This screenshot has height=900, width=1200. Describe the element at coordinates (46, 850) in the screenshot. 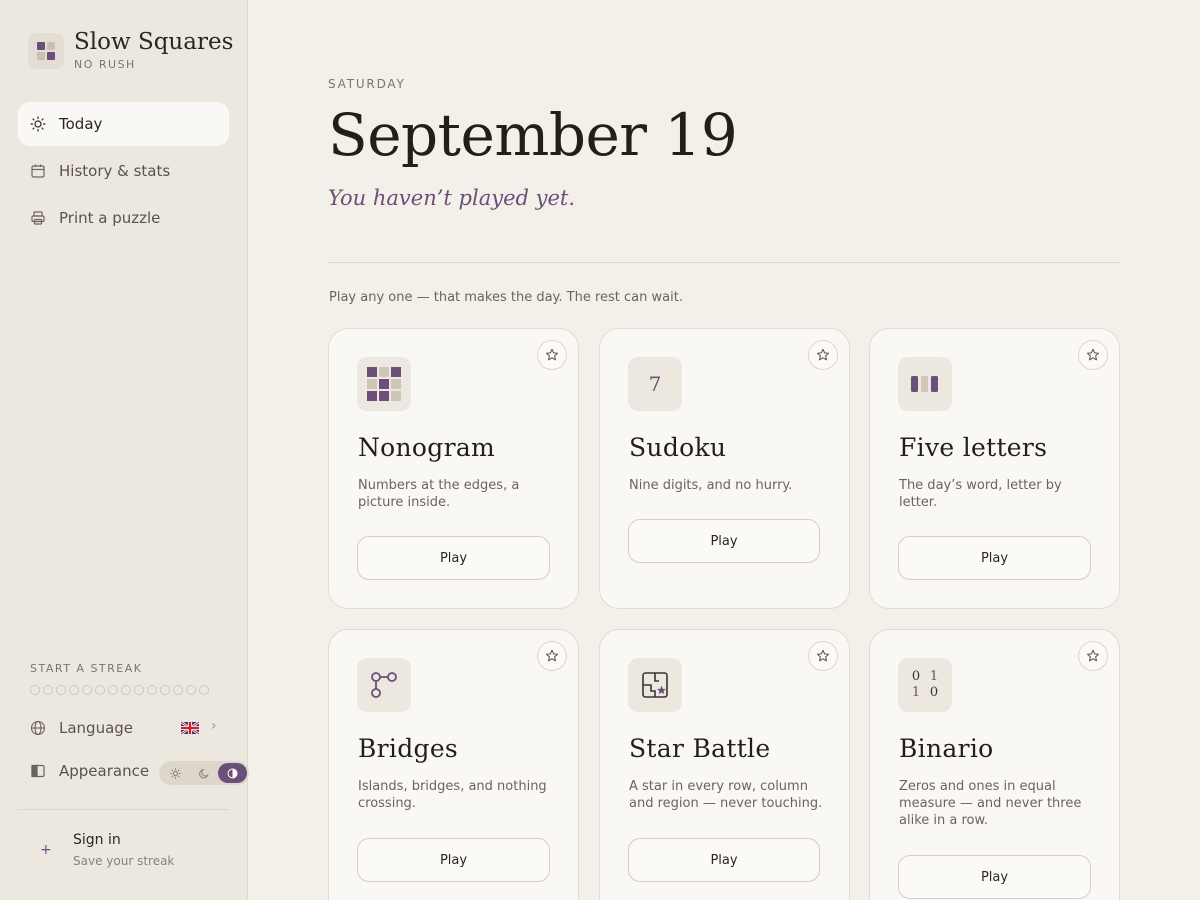

I see `plus-icon: +` at that location.